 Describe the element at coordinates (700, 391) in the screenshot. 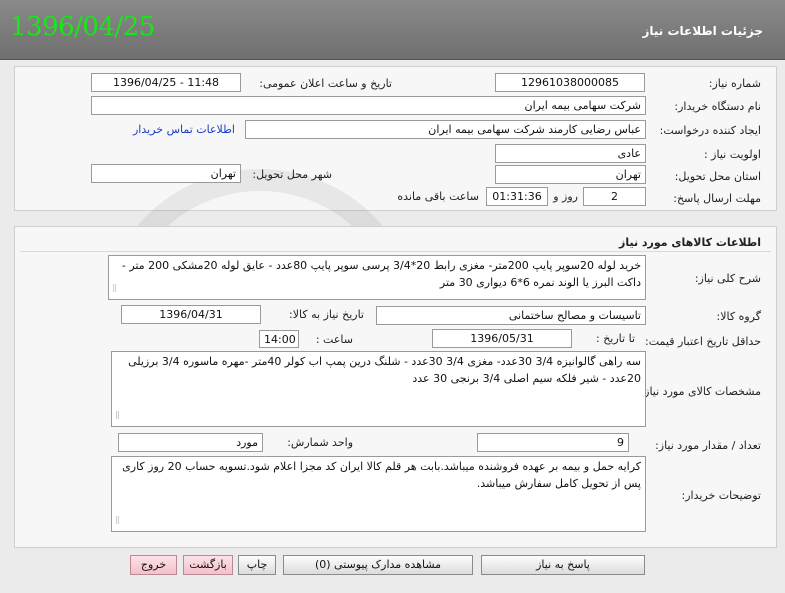

I see `specs-label: مشخصات کالای مورد نیاز:` at that location.